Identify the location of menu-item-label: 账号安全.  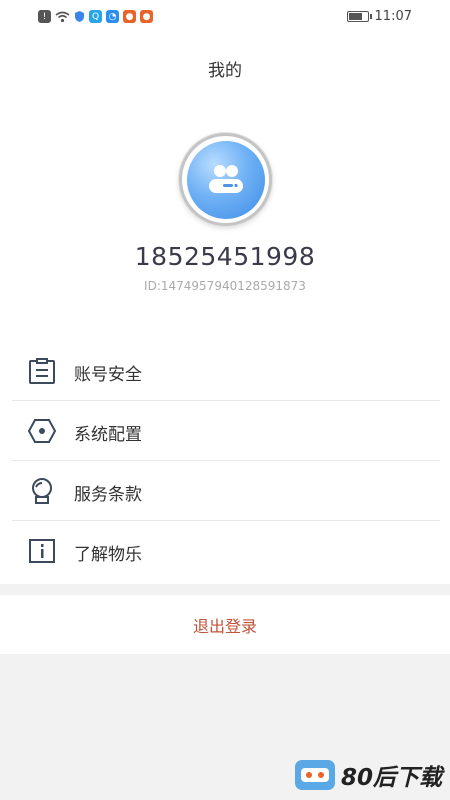
(108, 375).